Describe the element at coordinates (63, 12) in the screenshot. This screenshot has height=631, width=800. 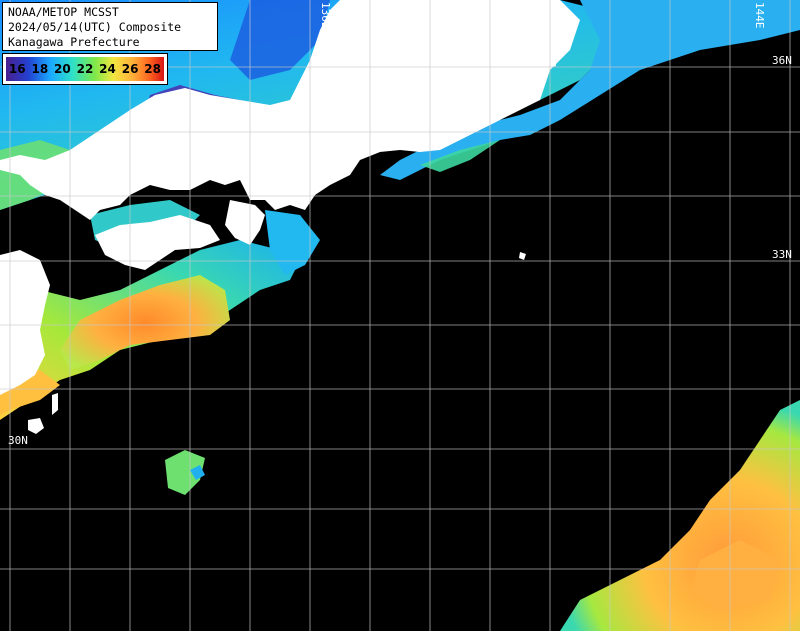
I see `title-line-1: NOAA/METOP MCSST` at that location.